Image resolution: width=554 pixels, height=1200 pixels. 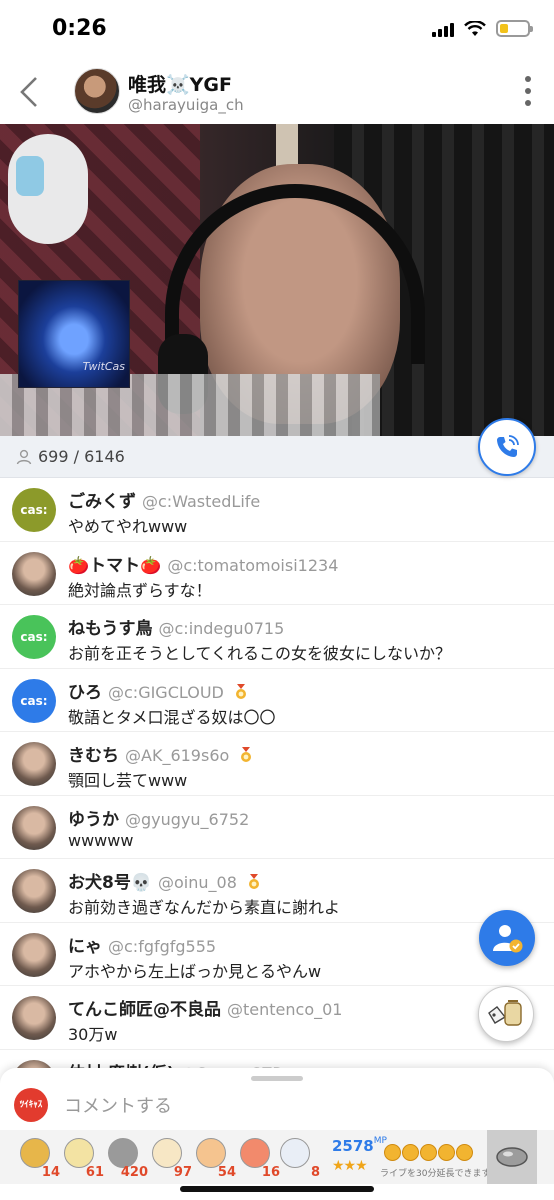 I want to click on tea-item-icon, so click(x=79, y=1153).